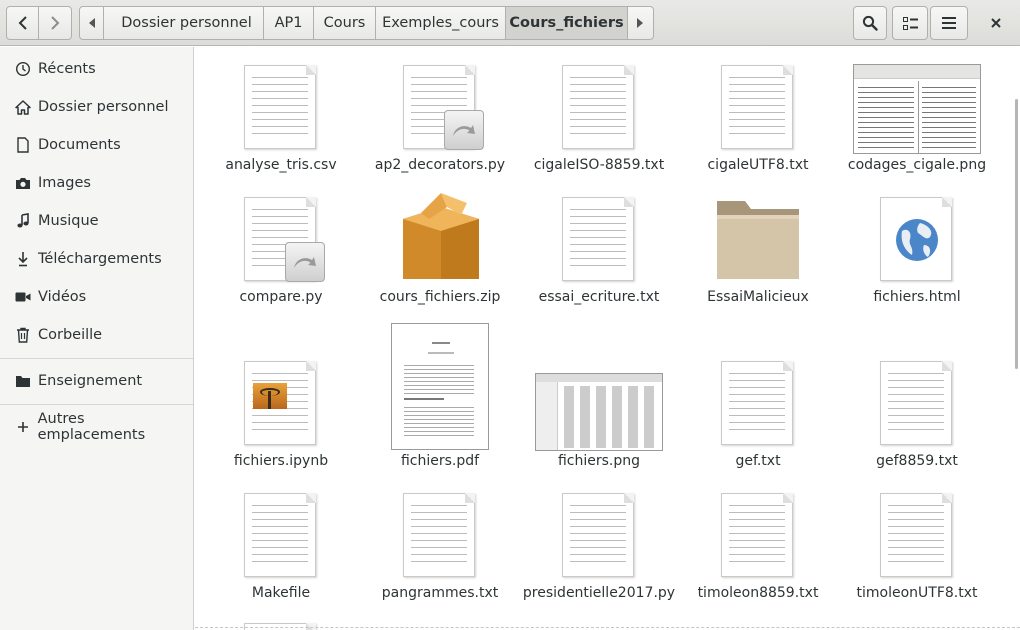 The height and width of the screenshot is (630, 1020). What do you see at coordinates (1016, 234) in the screenshot?
I see `scrollbar` at bounding box center [1016, 234].